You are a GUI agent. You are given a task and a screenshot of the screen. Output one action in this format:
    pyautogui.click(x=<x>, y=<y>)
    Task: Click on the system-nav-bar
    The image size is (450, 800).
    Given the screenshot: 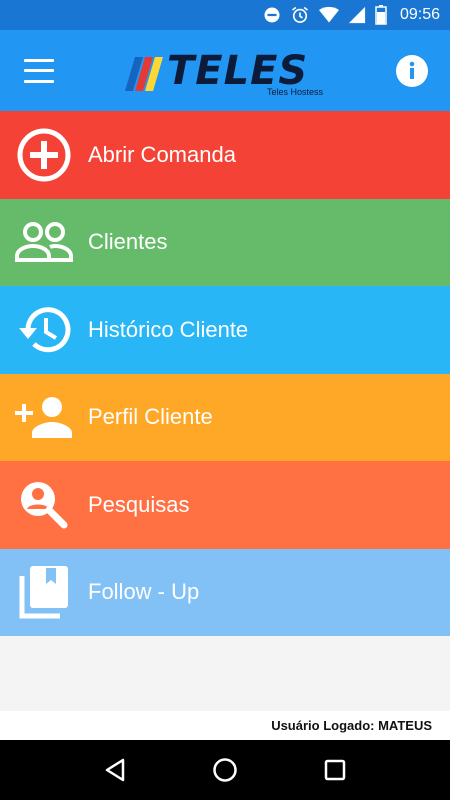 What is the action you would take?
    pyautogui.click(x=225, y=770)
    